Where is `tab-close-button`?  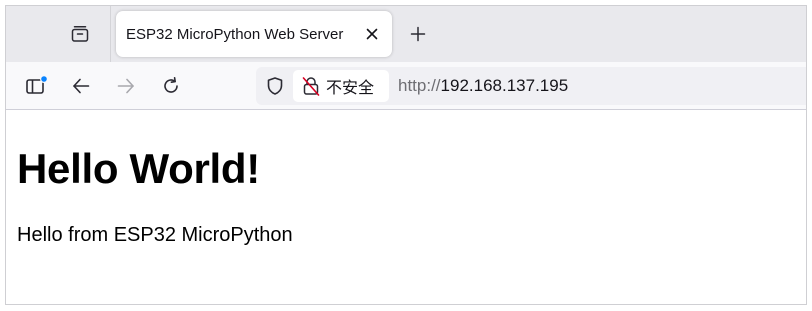
tab-close-button is located at coordinates (372, 34).